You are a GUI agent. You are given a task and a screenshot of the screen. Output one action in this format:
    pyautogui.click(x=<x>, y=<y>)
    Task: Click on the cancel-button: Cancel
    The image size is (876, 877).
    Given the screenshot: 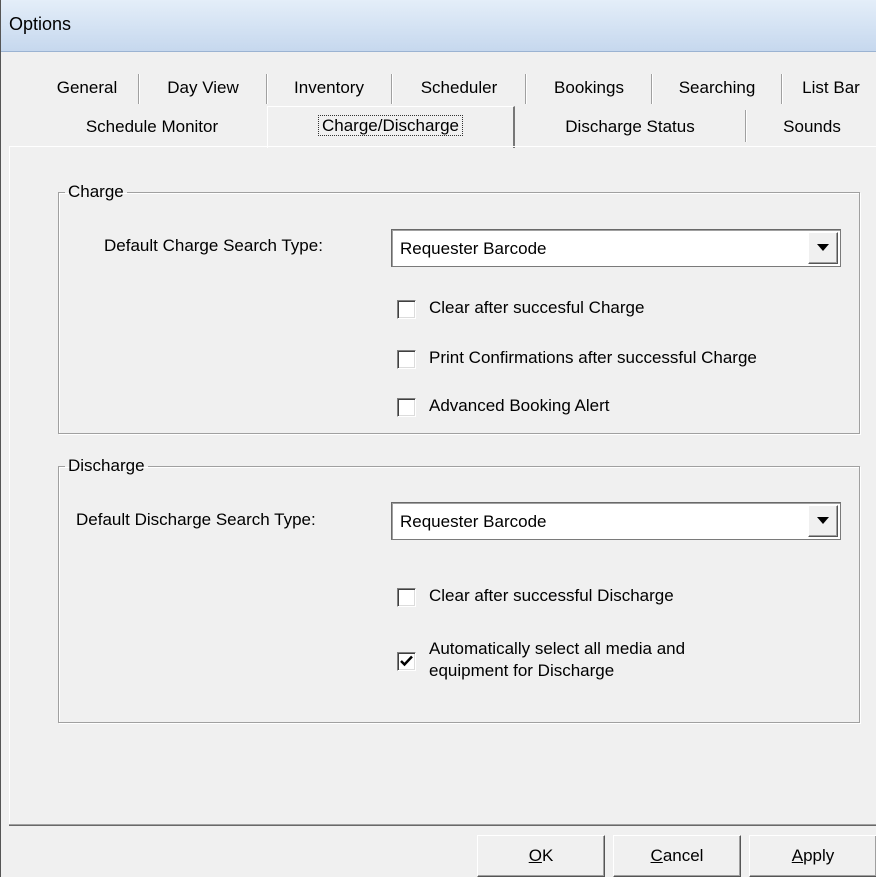 What is the action you would take?
    pyautogui.click(x=677, y=856)
    